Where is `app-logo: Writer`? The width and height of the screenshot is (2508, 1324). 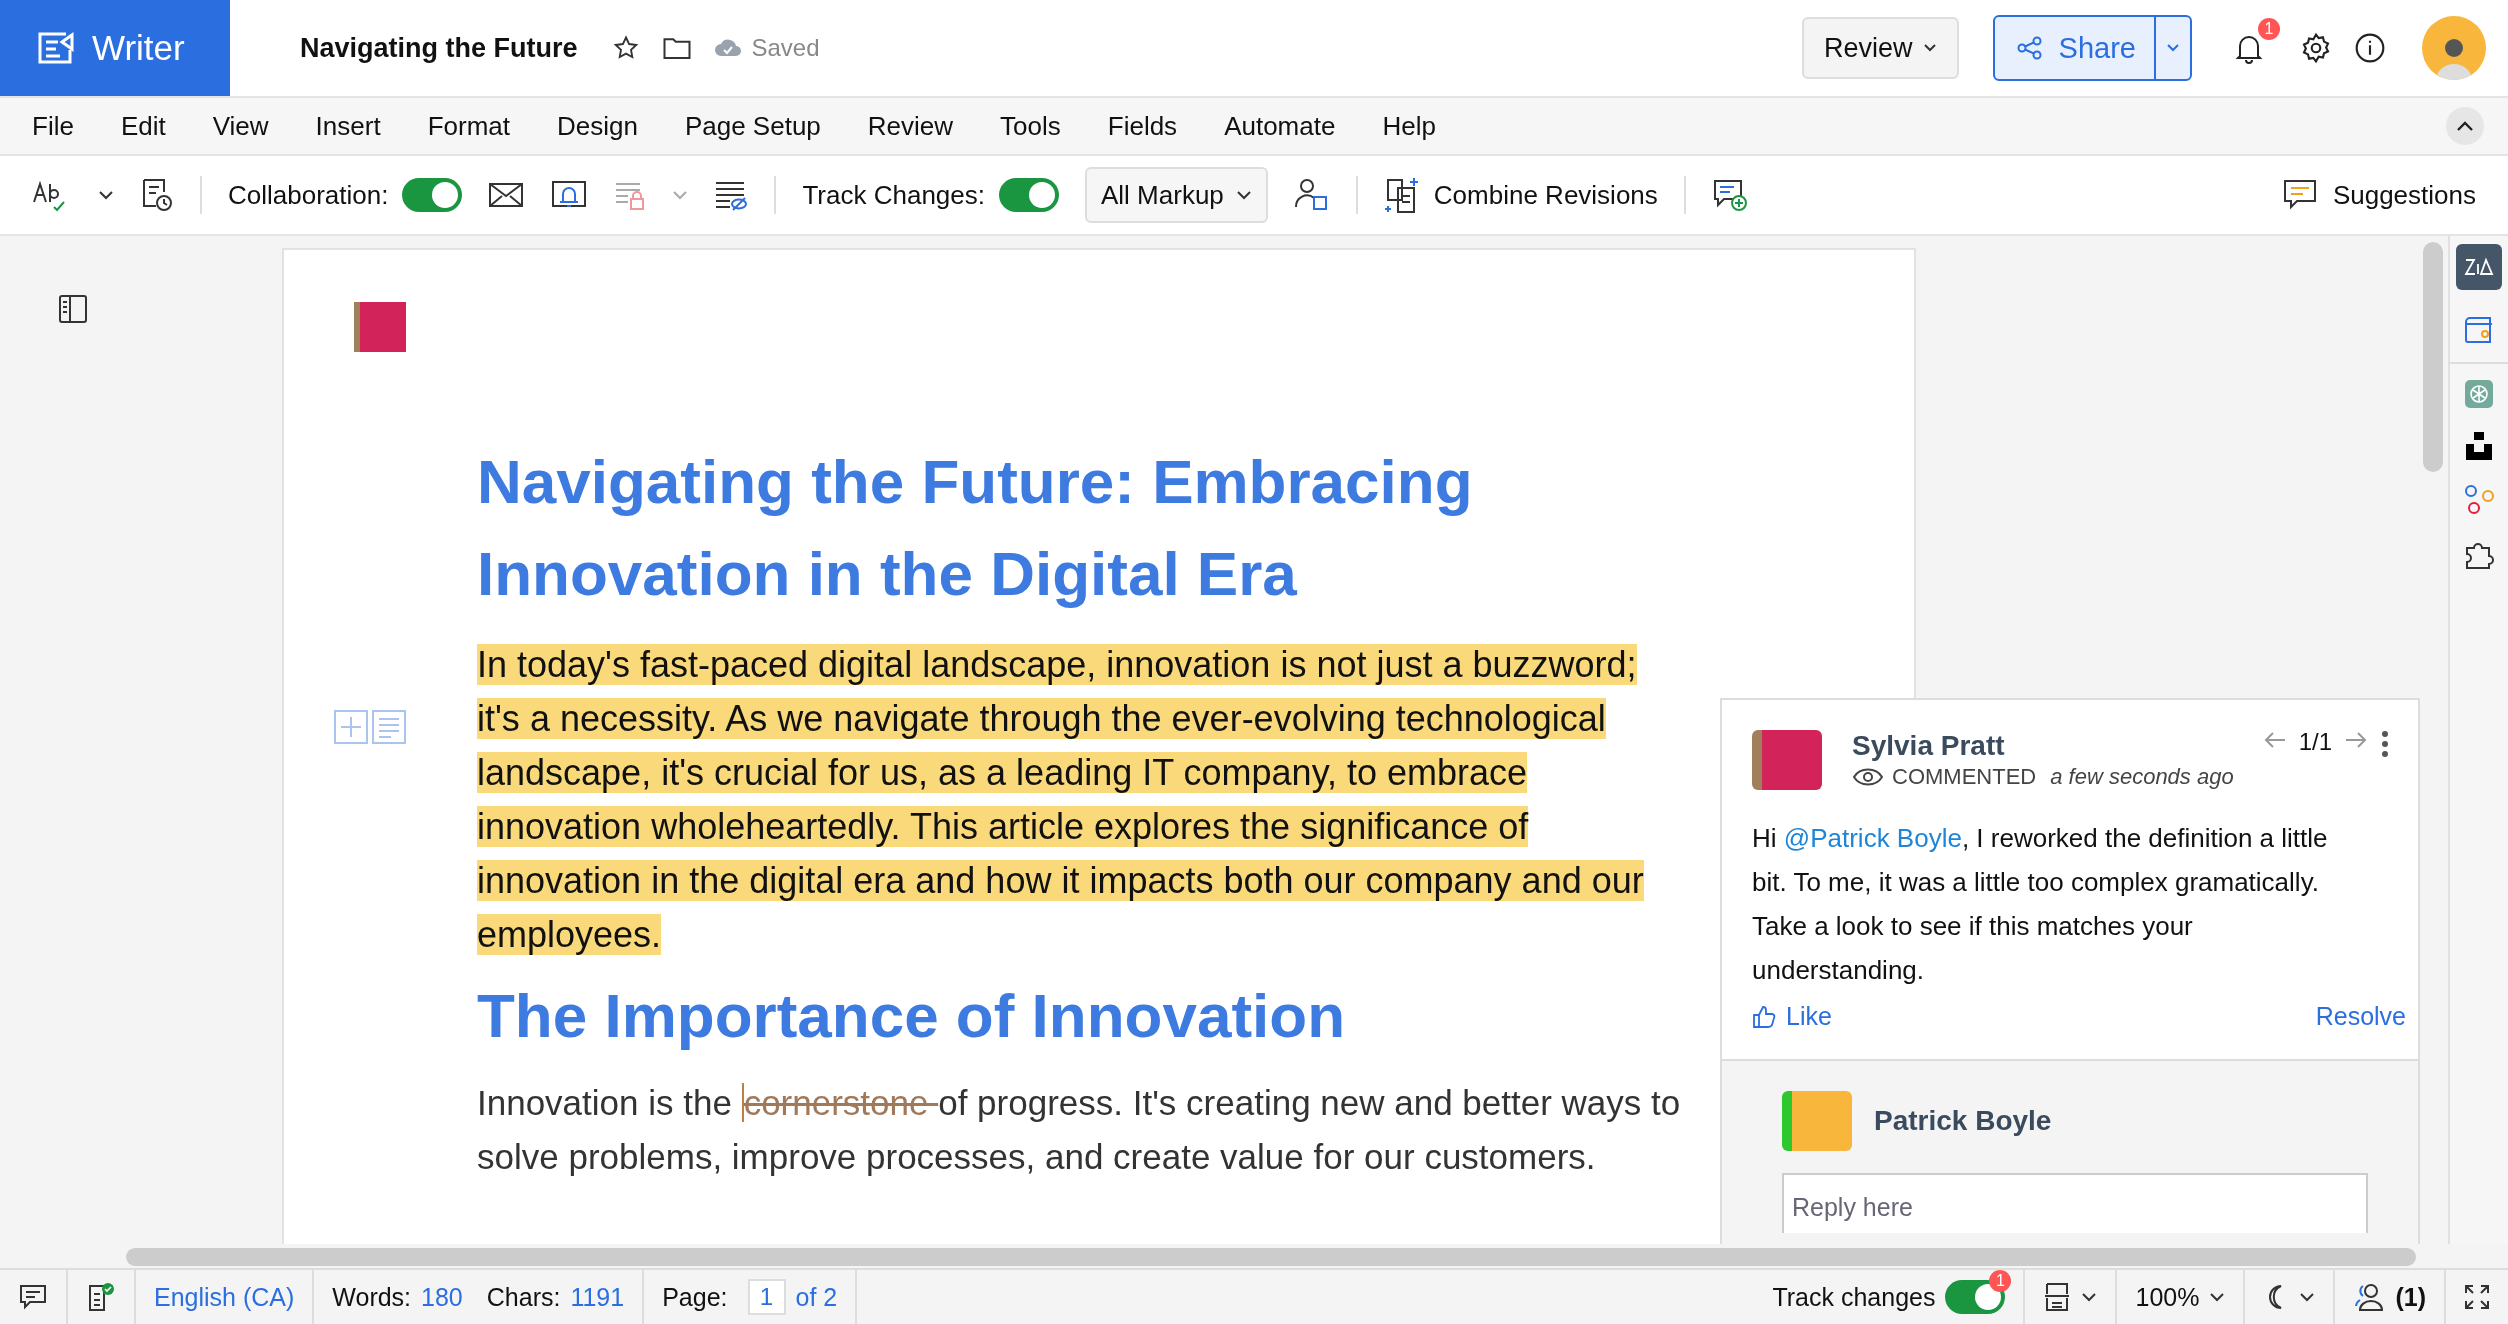
app-logo: Writer is located at coordinates (115, 48).